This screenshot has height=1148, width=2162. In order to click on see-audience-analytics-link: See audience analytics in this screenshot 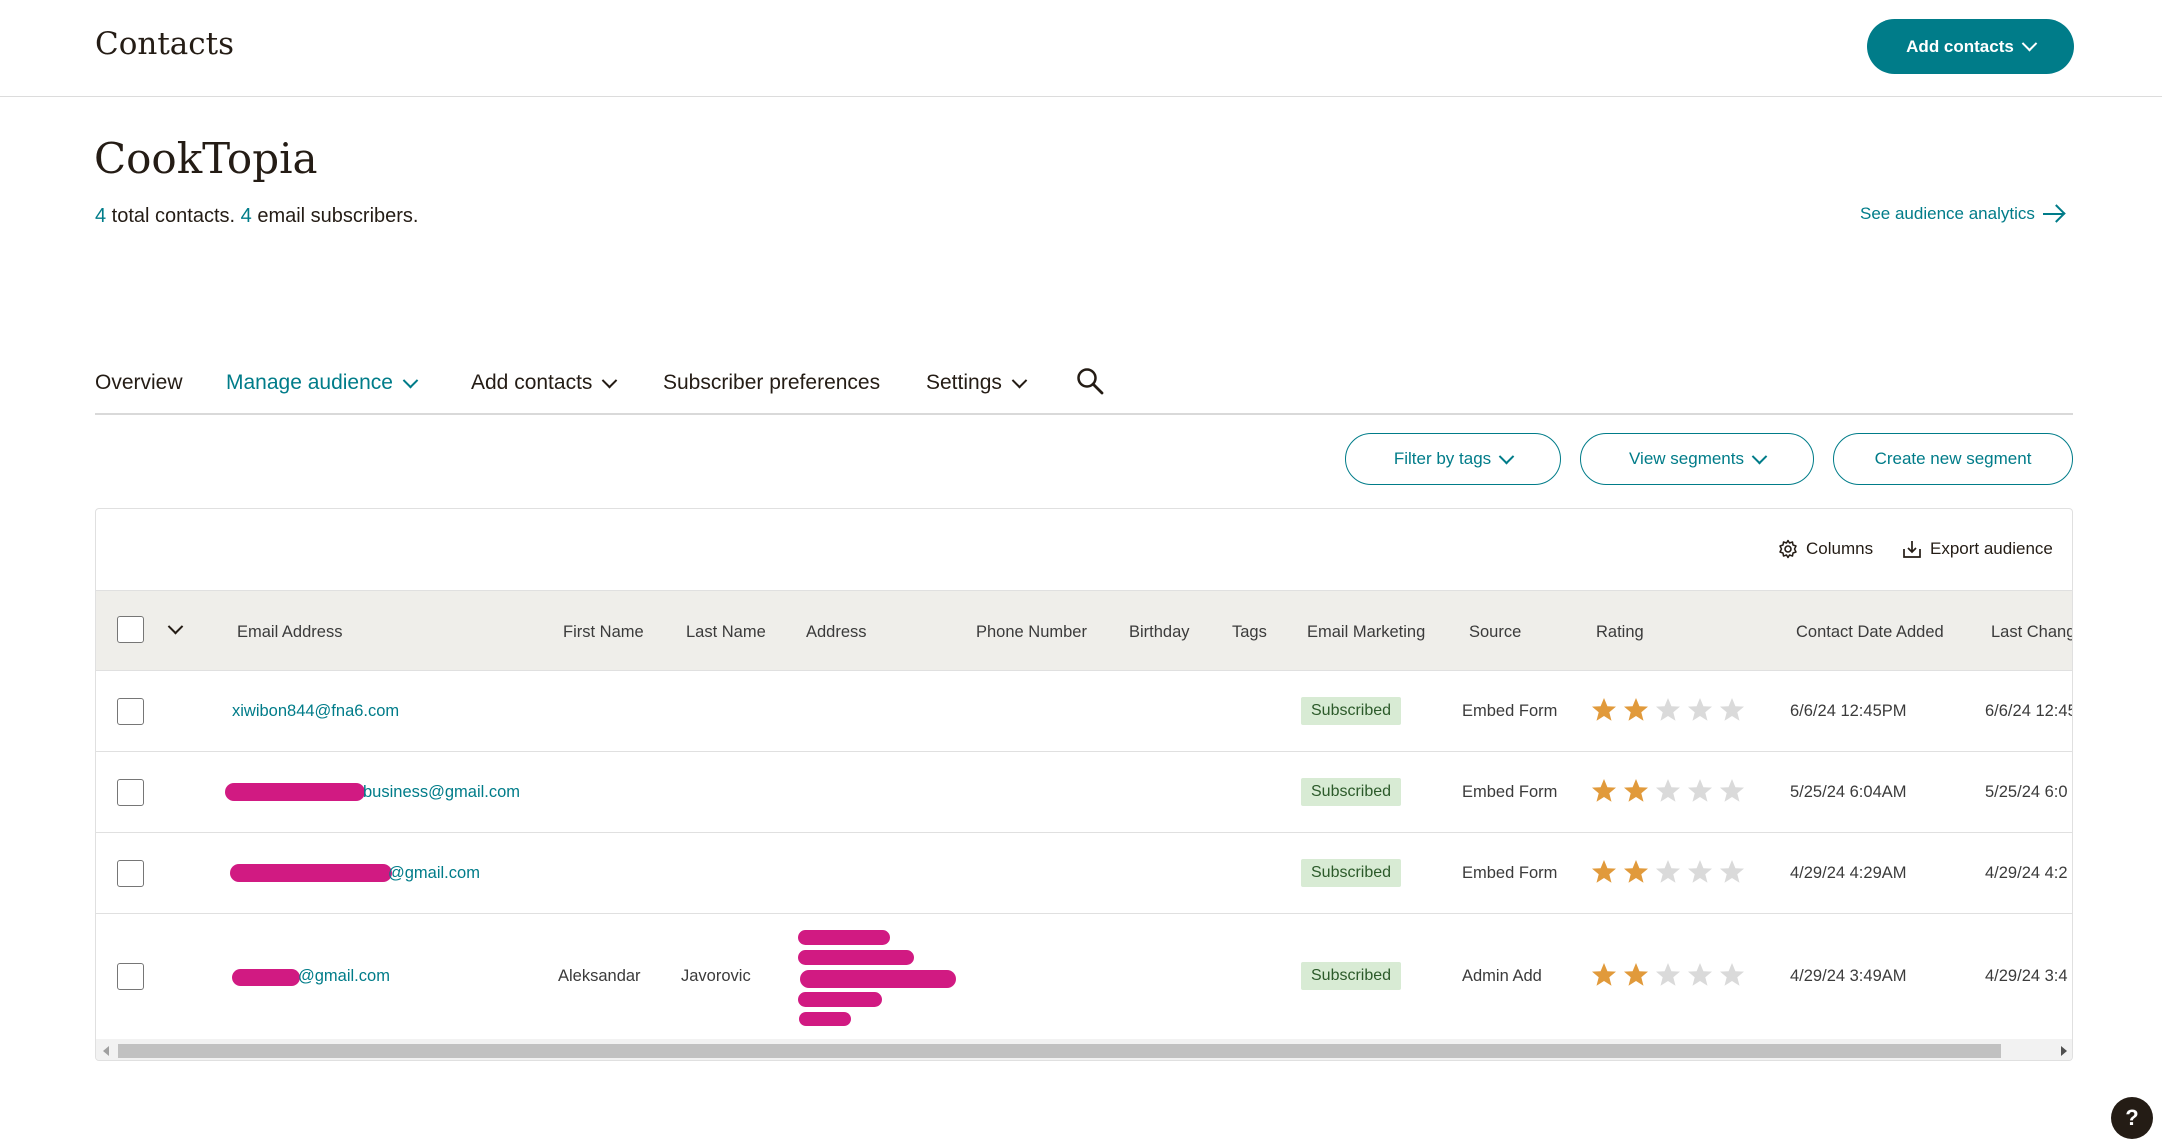, I will do `click(1961, 214)`.